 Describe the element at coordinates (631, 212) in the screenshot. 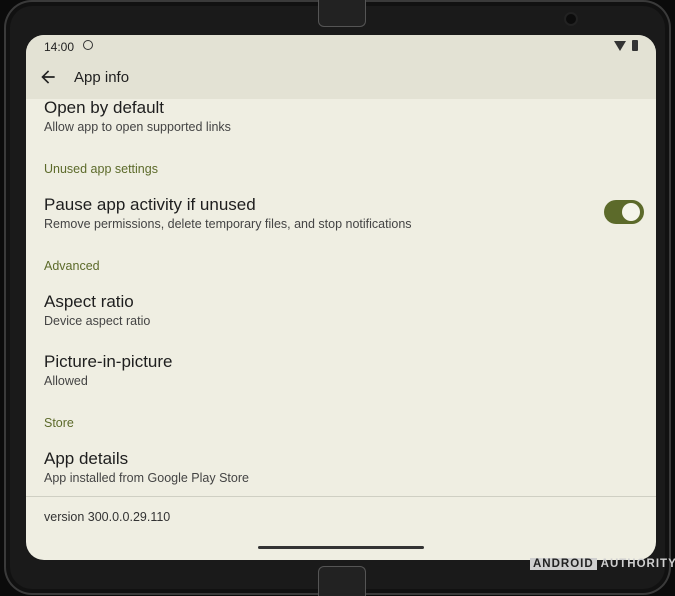

I see `toggle-knob` at that location.